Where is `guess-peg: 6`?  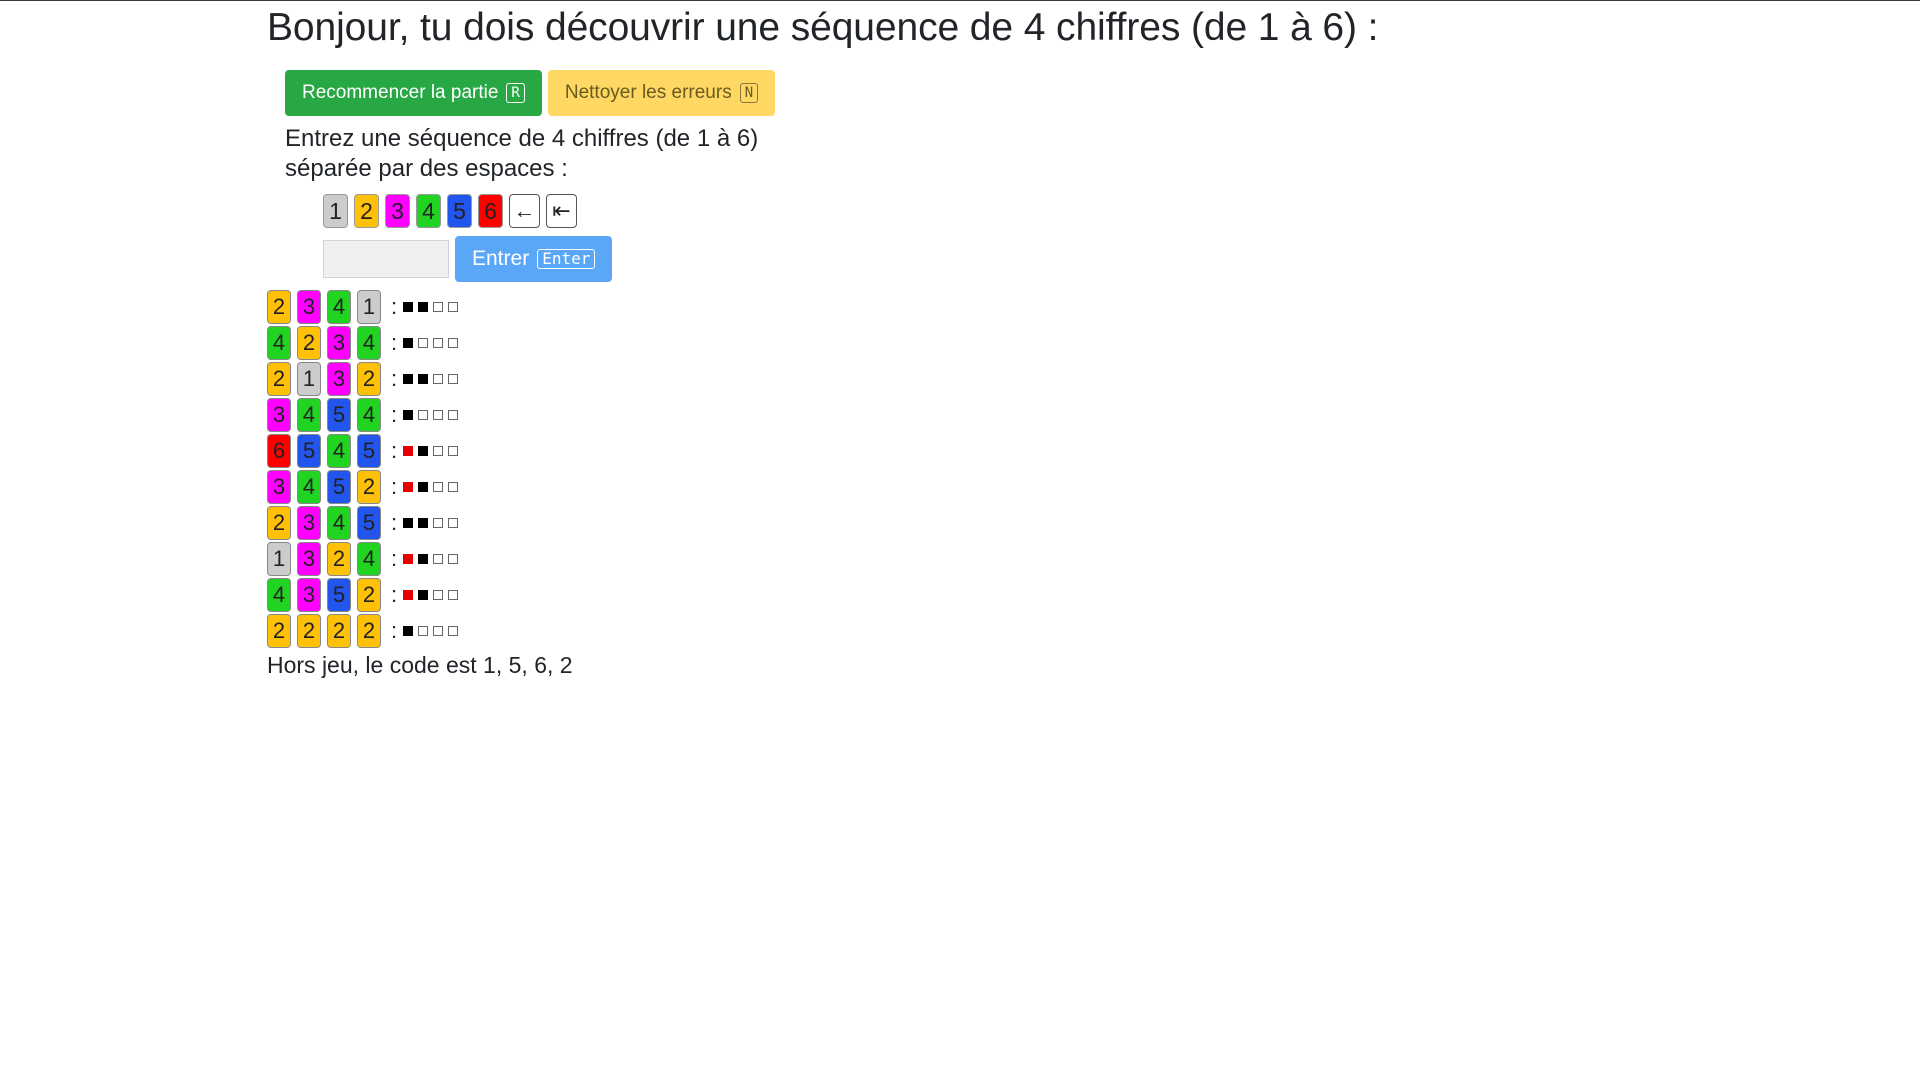 guess-peg: 6 is located at coordinates (279, 451).